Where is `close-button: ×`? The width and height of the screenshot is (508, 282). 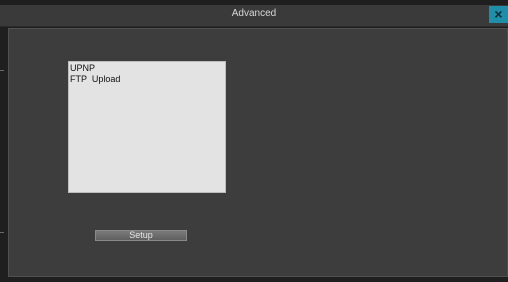 close-button: × is located at coordinates (498, 14).